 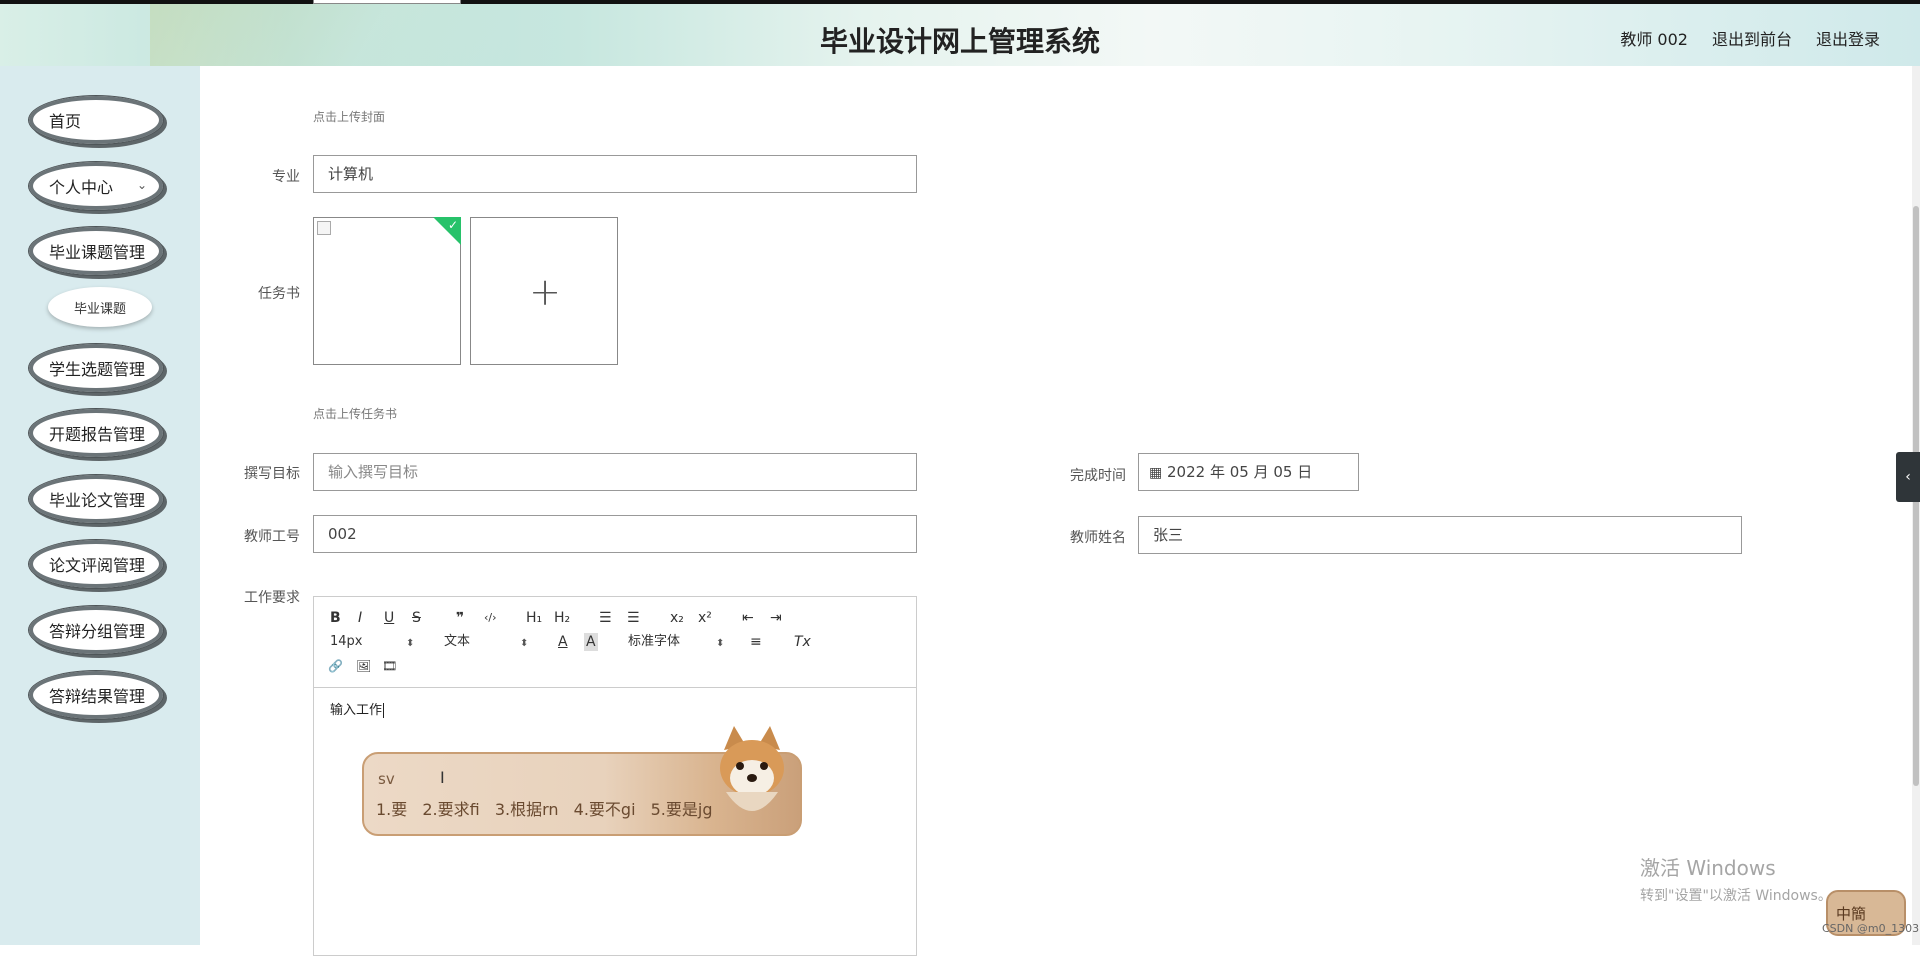 I want to click on h1-button: H₁, so click(x=534, y=618).